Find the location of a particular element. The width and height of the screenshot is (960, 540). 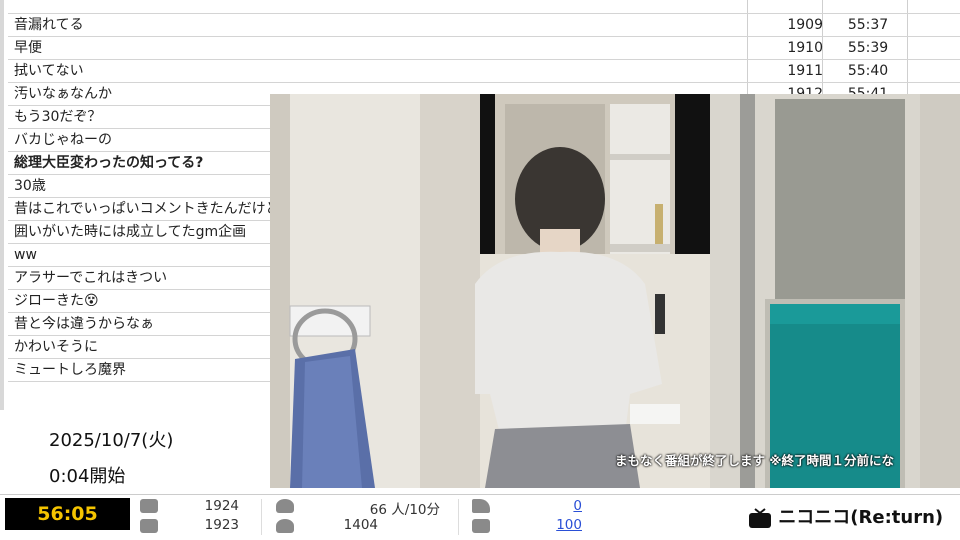

broadcast-date: 2025/10/7(火) is located at coordinates (111, 440).